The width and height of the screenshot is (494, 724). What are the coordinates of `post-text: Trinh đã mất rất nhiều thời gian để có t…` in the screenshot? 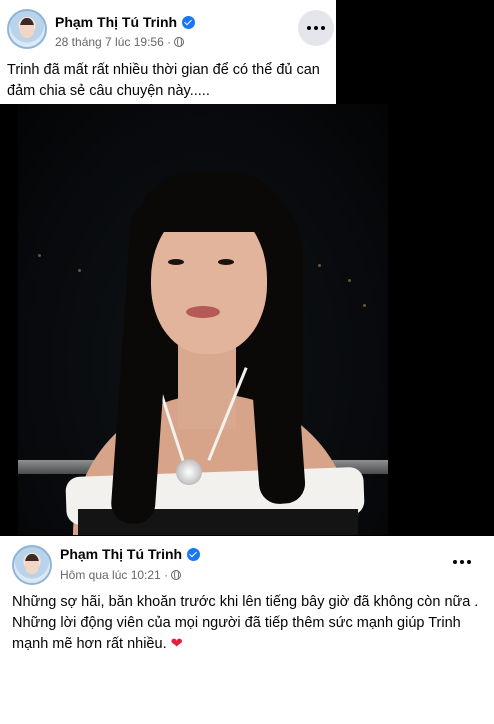 It's located at (163, 80).